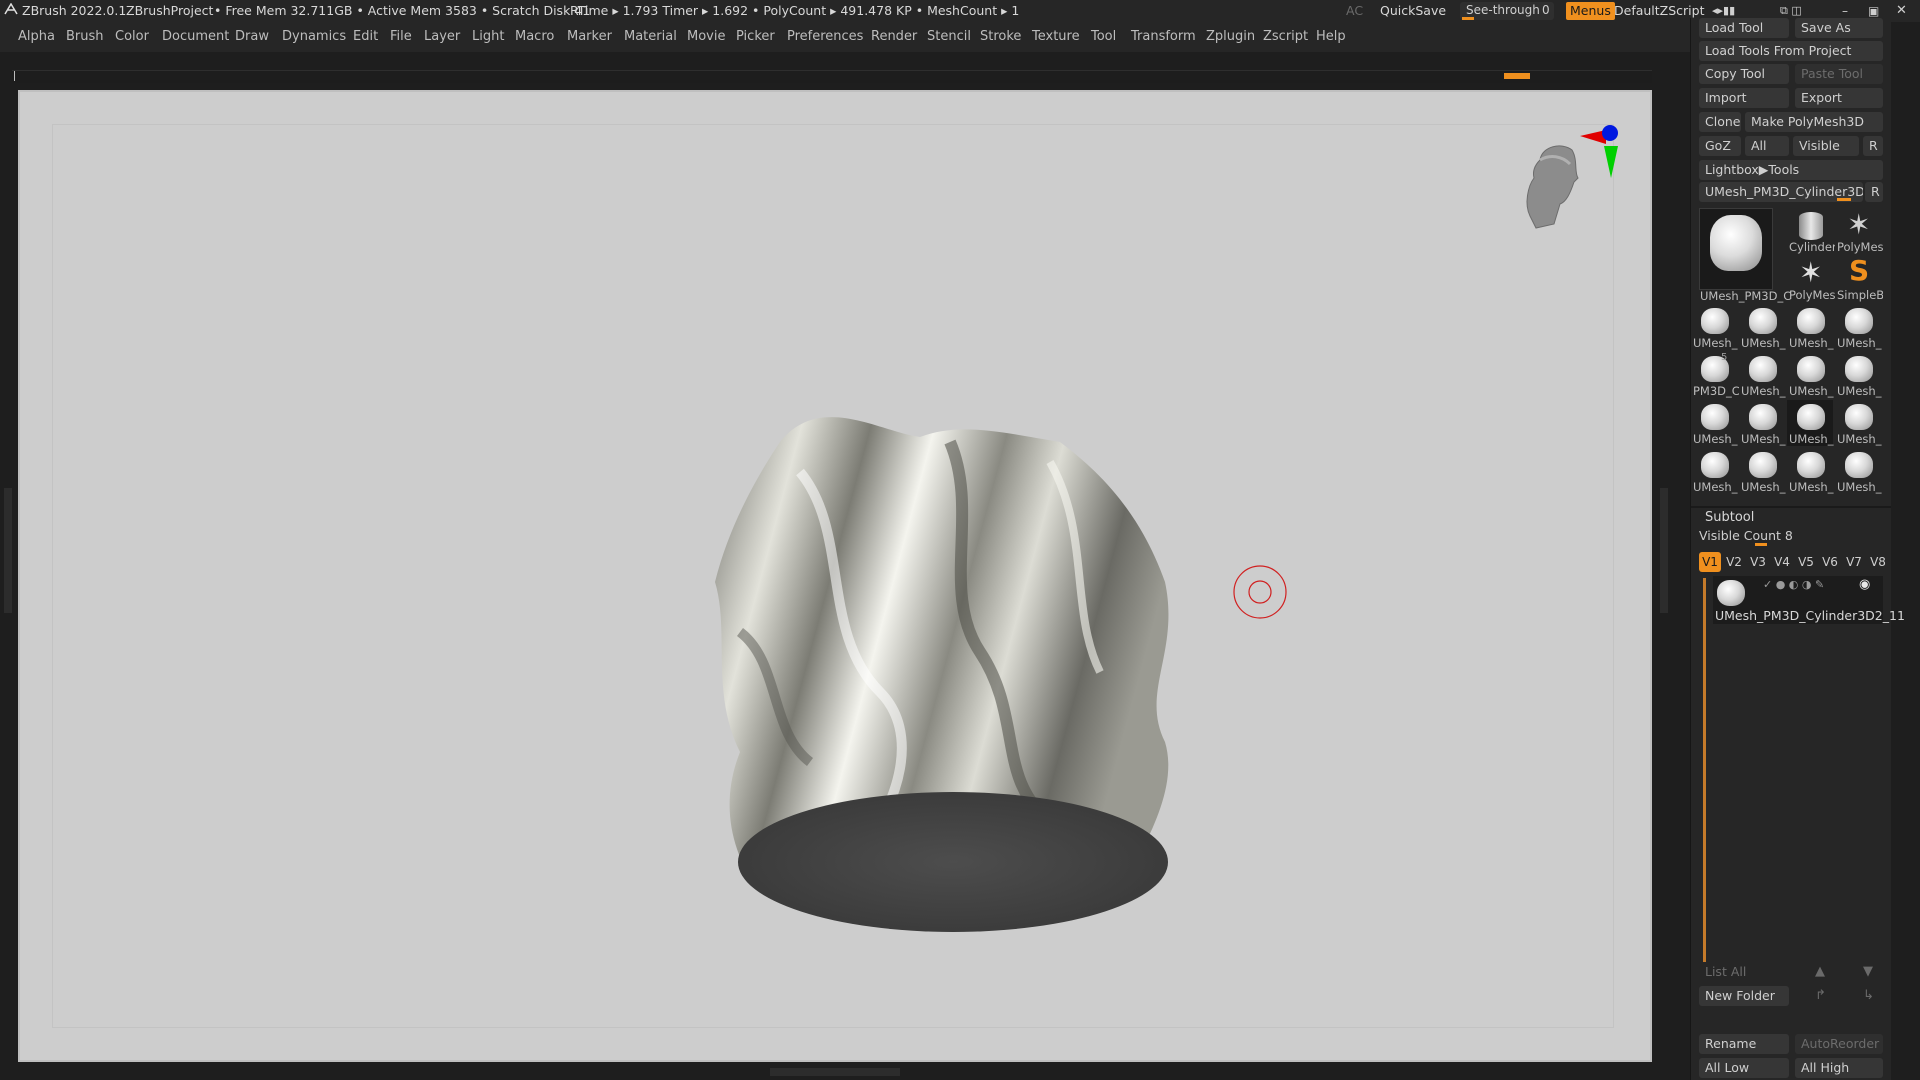 This screenshot has height=1080, width=1920. I want to click on tool-cylinder: Cylinder, so click(1811, 231).